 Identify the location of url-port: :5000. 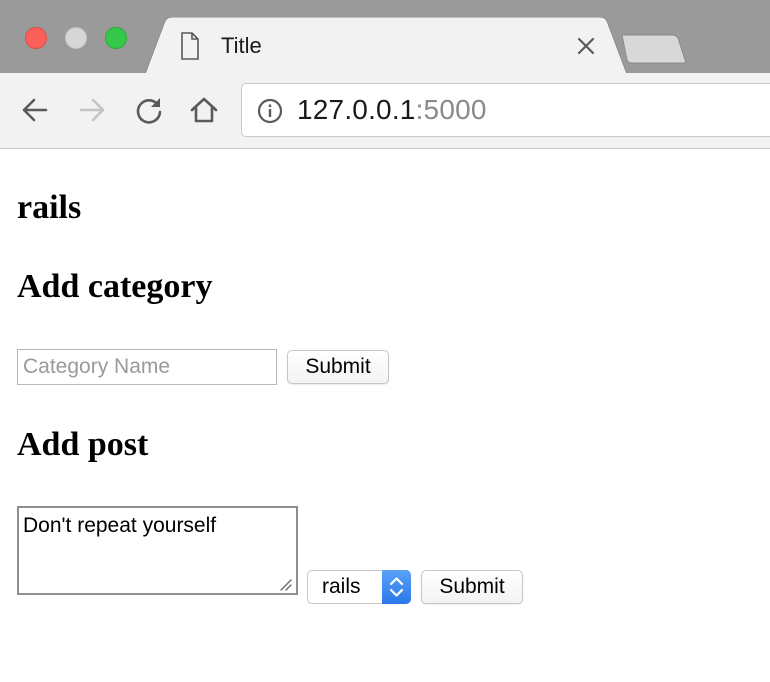
(451, 109).